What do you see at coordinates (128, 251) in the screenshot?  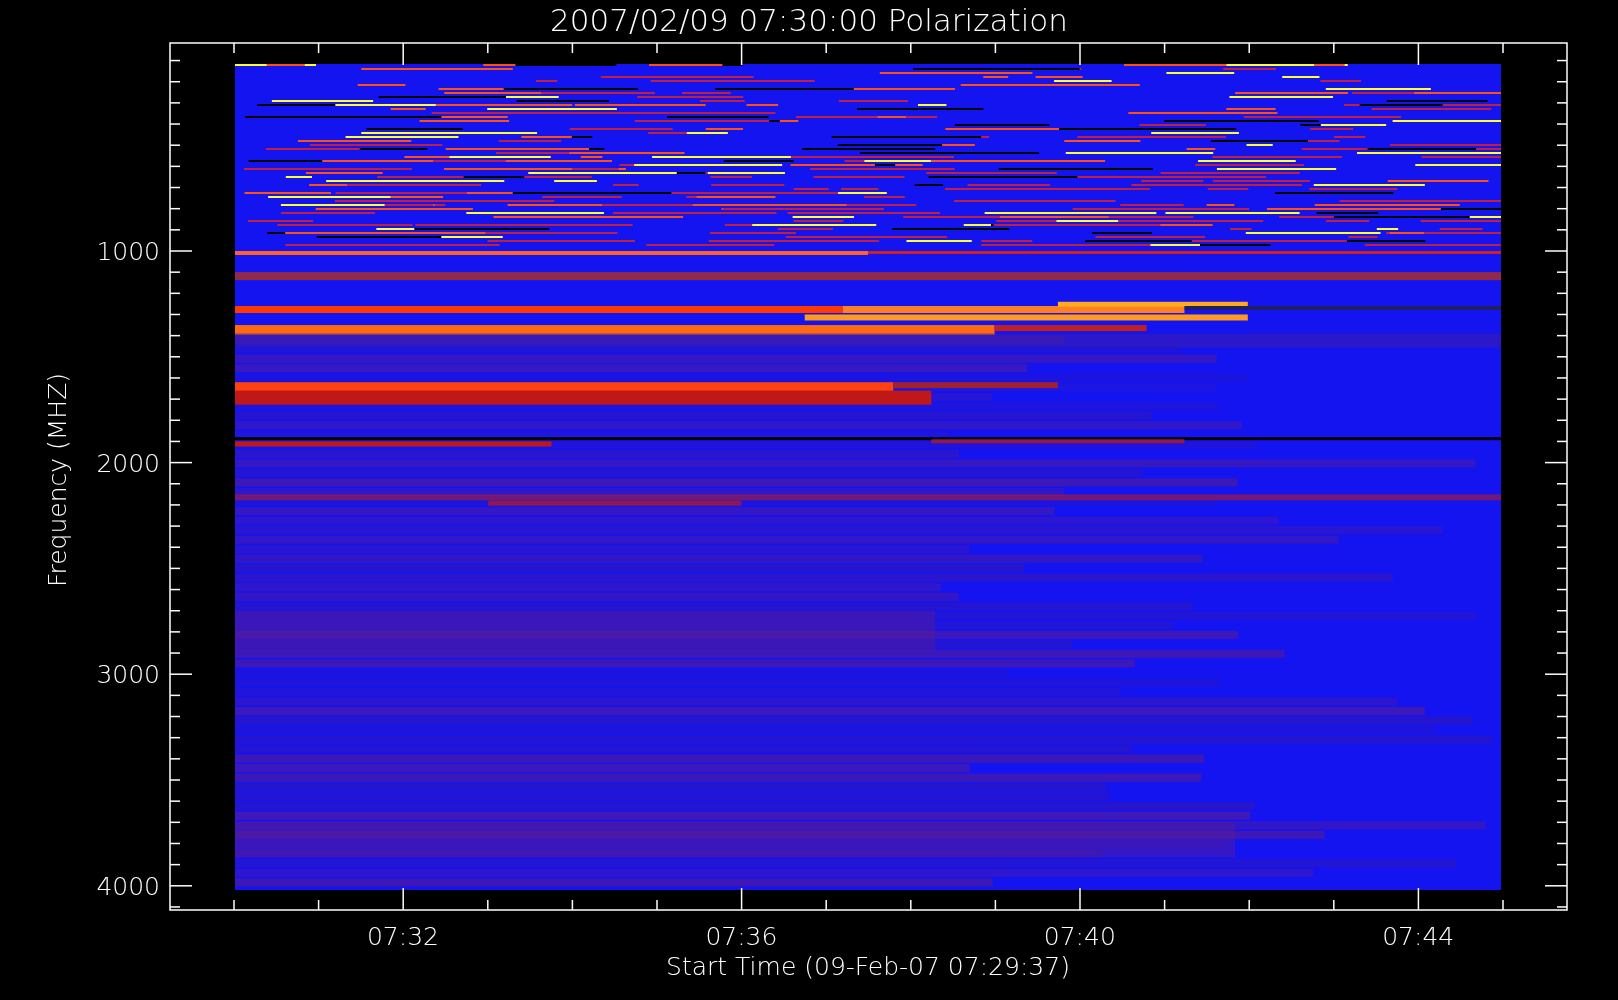 I see `y-tick-label: 1000` at bounding box center [128, 251].